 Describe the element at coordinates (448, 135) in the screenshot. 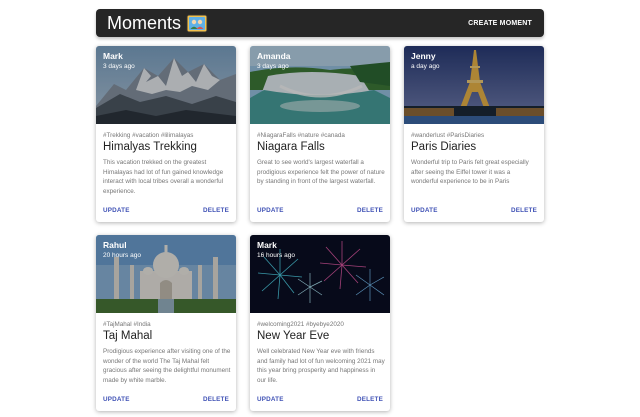

I see `post-tags: #wanderlust #ParisDiaries` at that location.